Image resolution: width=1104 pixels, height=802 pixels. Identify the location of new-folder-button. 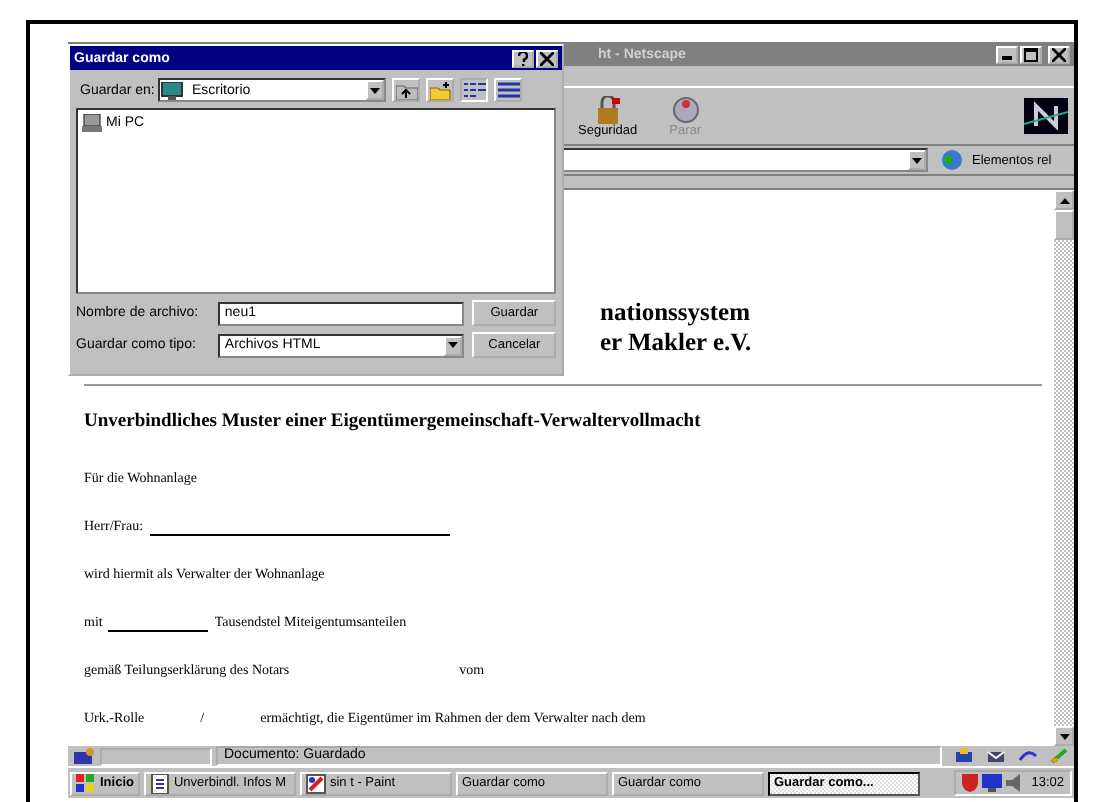
(440, 90).